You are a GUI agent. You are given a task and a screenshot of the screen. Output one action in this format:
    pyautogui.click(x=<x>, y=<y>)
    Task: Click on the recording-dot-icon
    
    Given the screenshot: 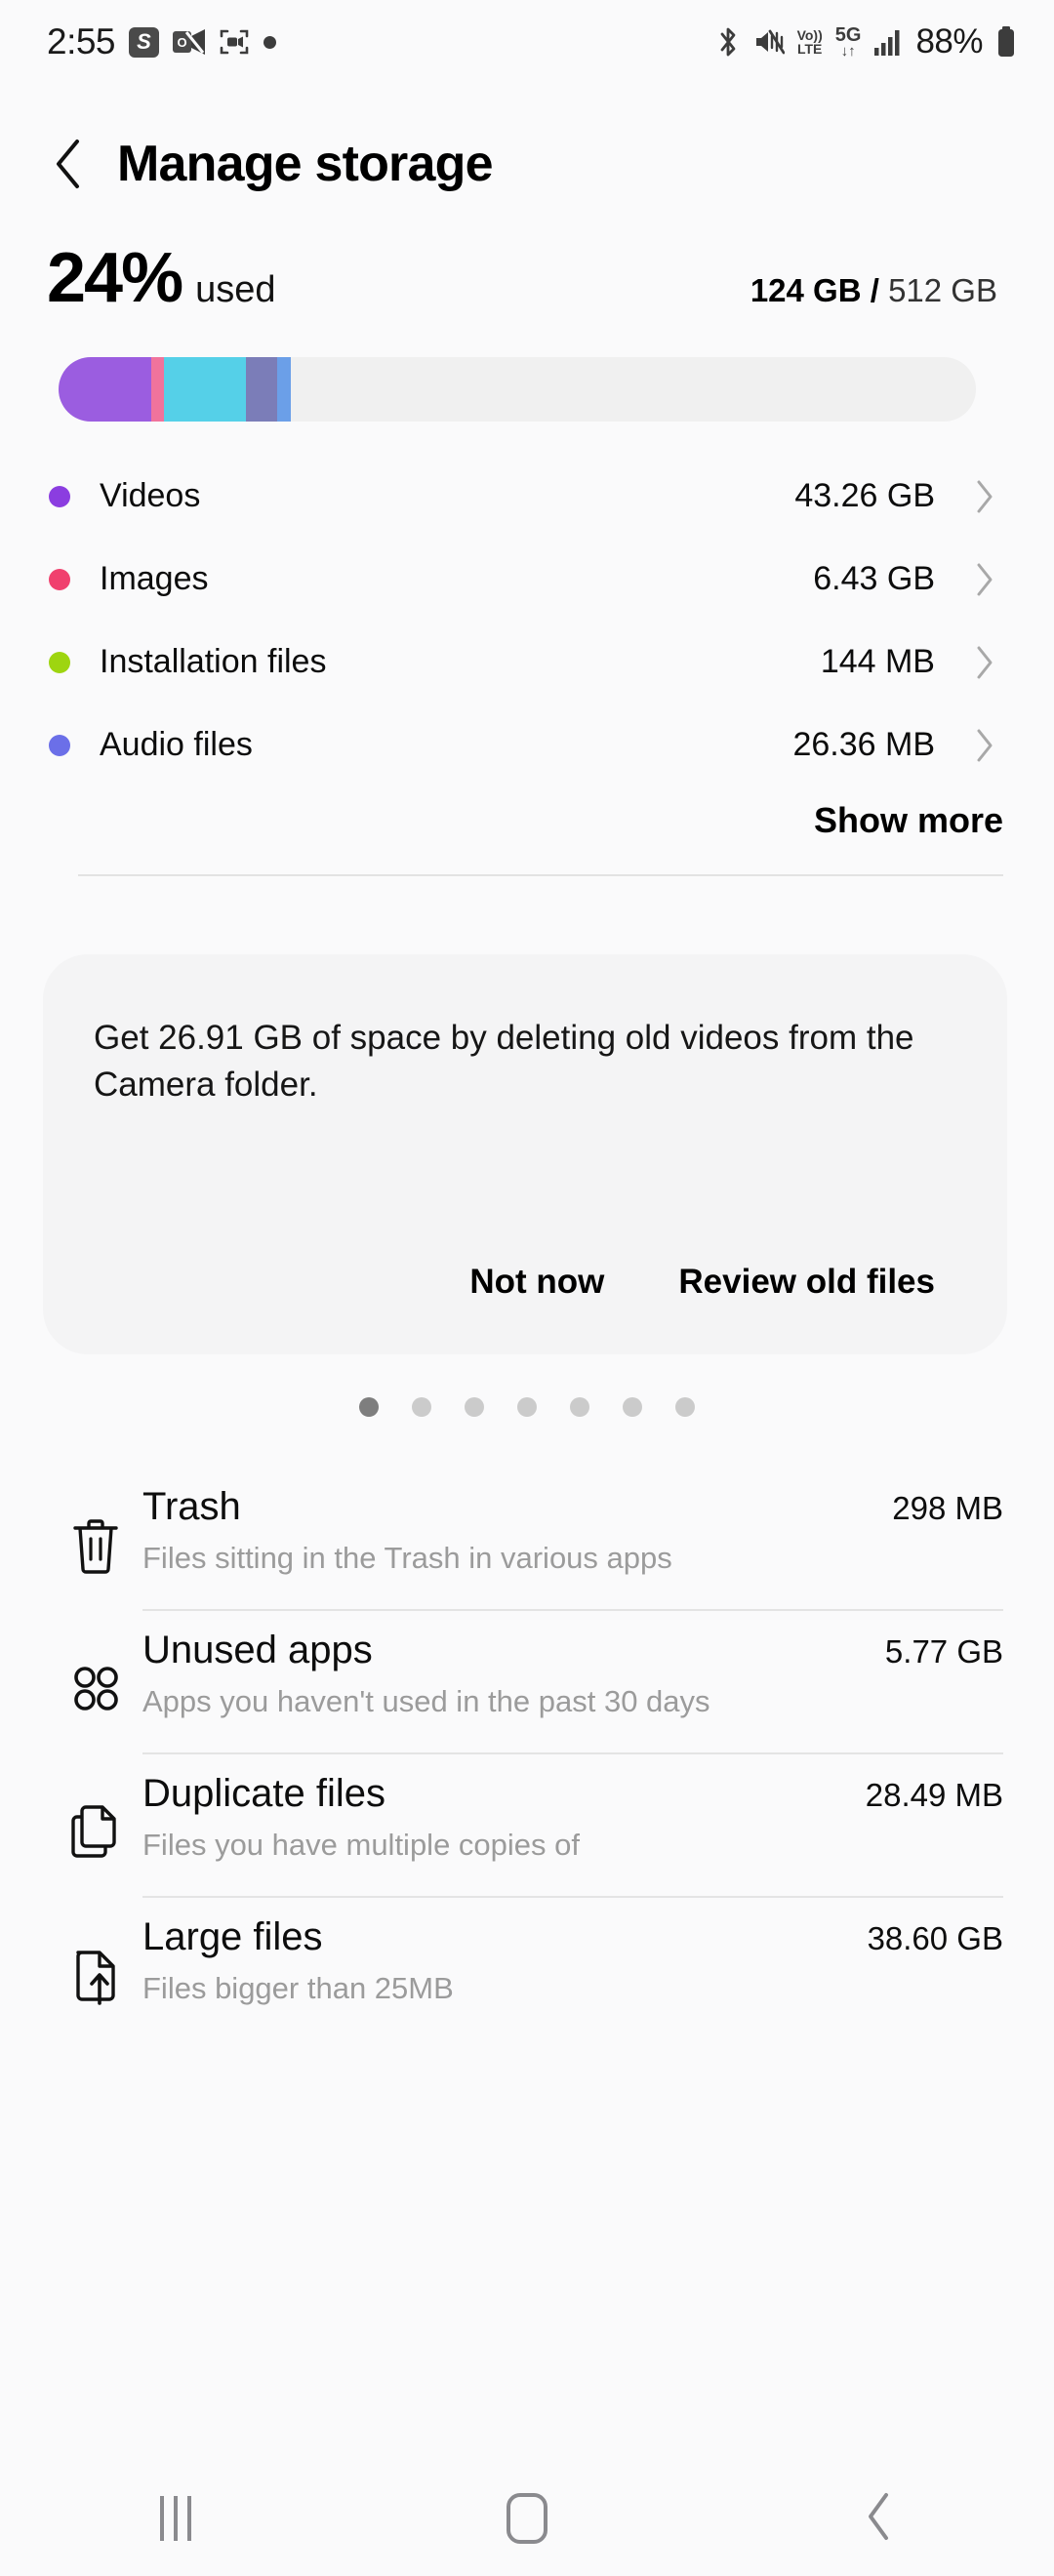 What is the action you would take?
    pyautogui.click(x=270, y=42)
    